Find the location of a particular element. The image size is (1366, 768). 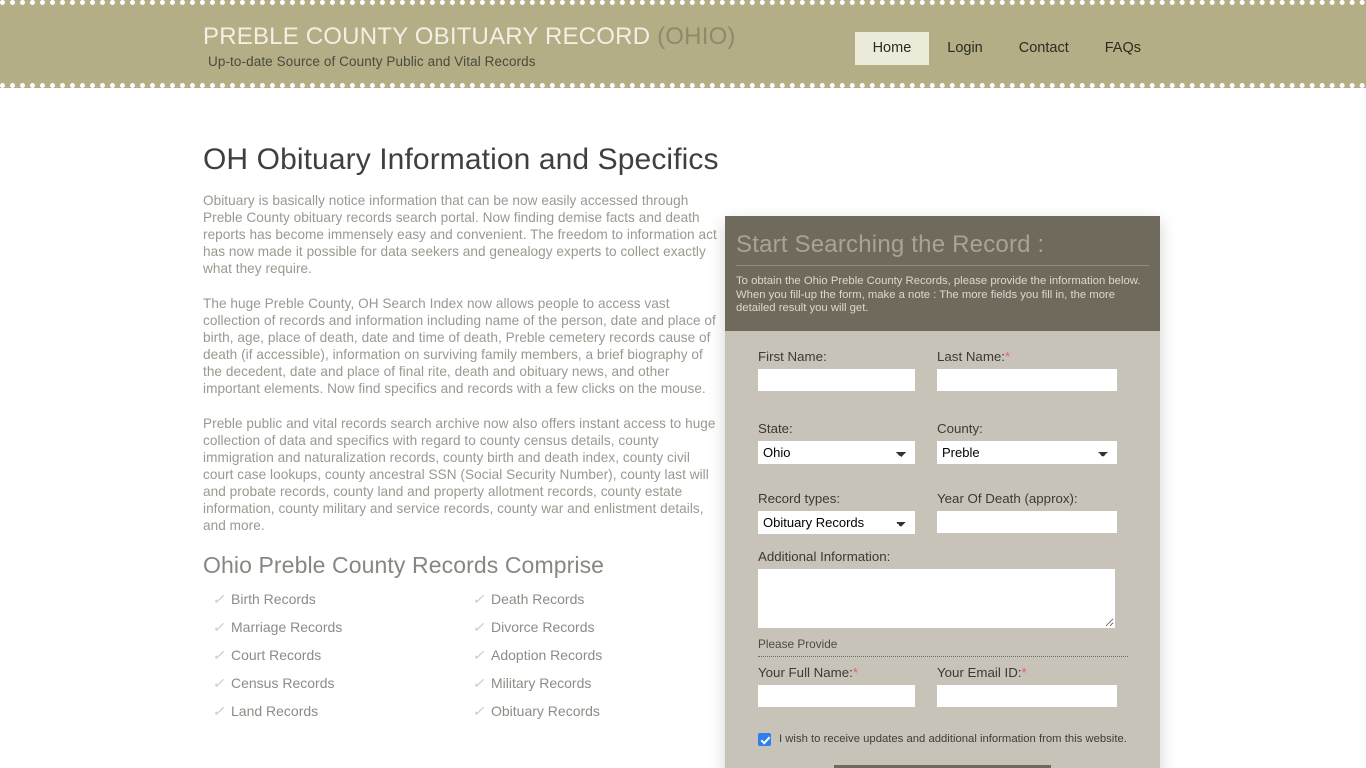

list-item: ✓ Birth Records is located at coordinates (342, 598).